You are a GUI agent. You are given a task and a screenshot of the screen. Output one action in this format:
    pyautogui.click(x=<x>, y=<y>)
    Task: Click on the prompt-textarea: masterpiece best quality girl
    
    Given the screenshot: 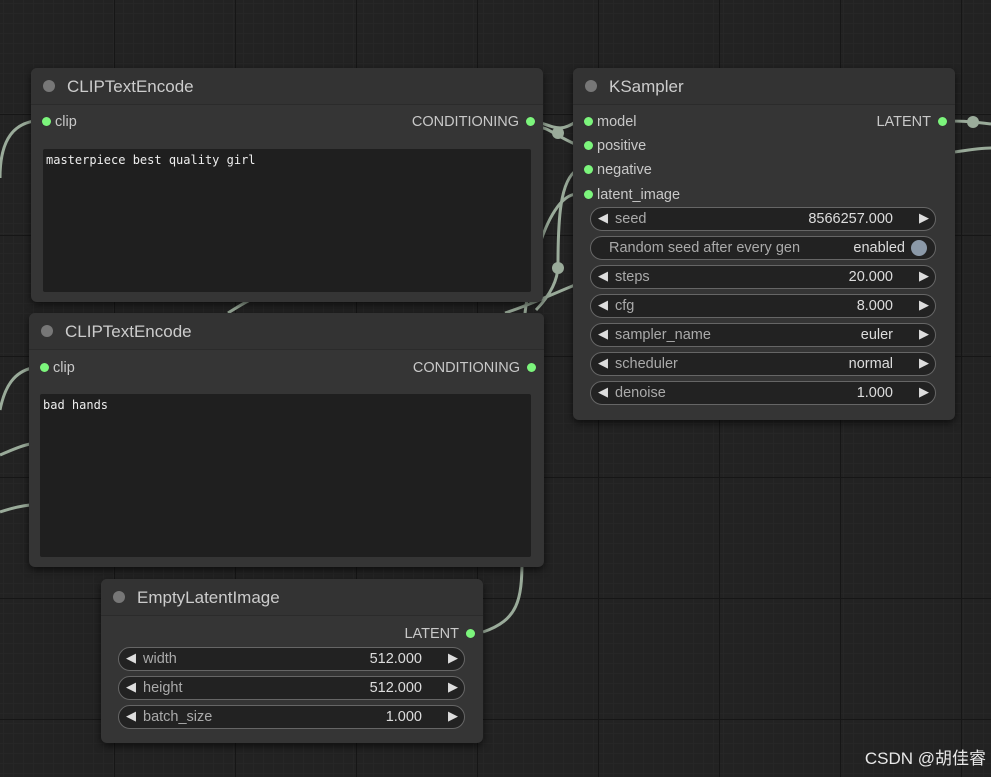 What is the action you would take?
    pyautogui.click(x=287, y=220)
    